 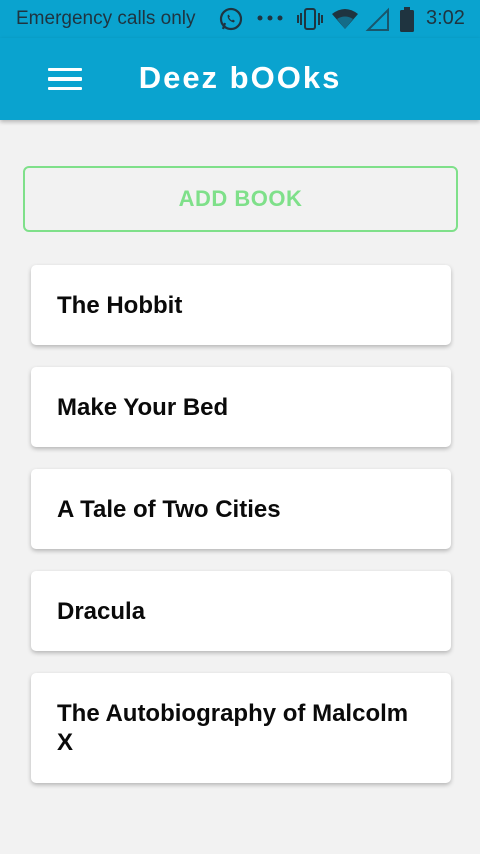 What do you see at coordinates (231, 19) in the screenshot?
I see `whatsapp-icon` at bounding box center [231, 19].